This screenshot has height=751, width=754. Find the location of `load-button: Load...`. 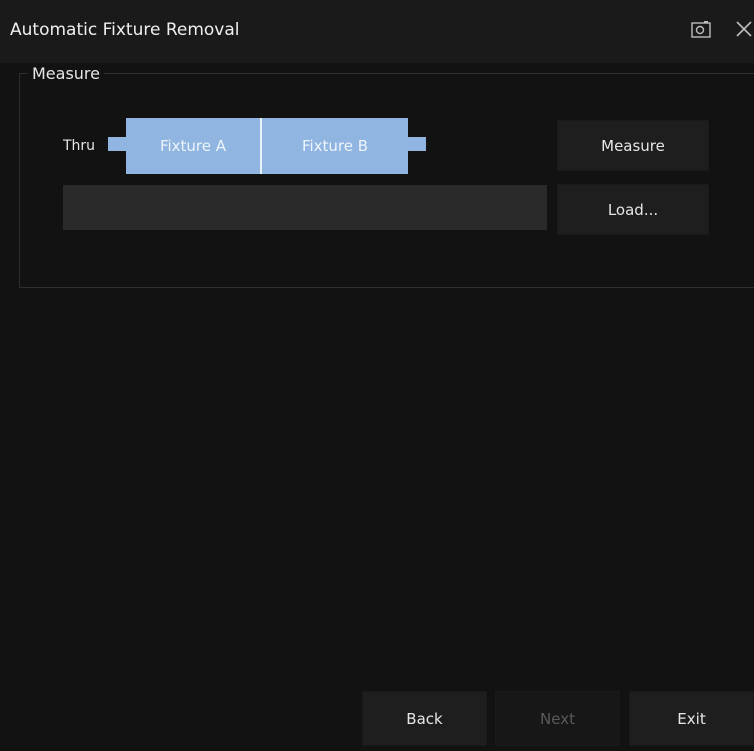

load-button: Load... is located at coordinates (633, 209).